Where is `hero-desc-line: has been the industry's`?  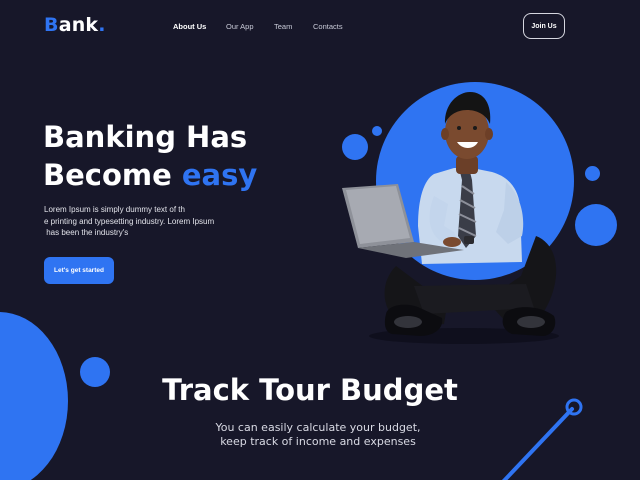 hero-desc-line: has been the industry's is located at coordinates (86, 232).